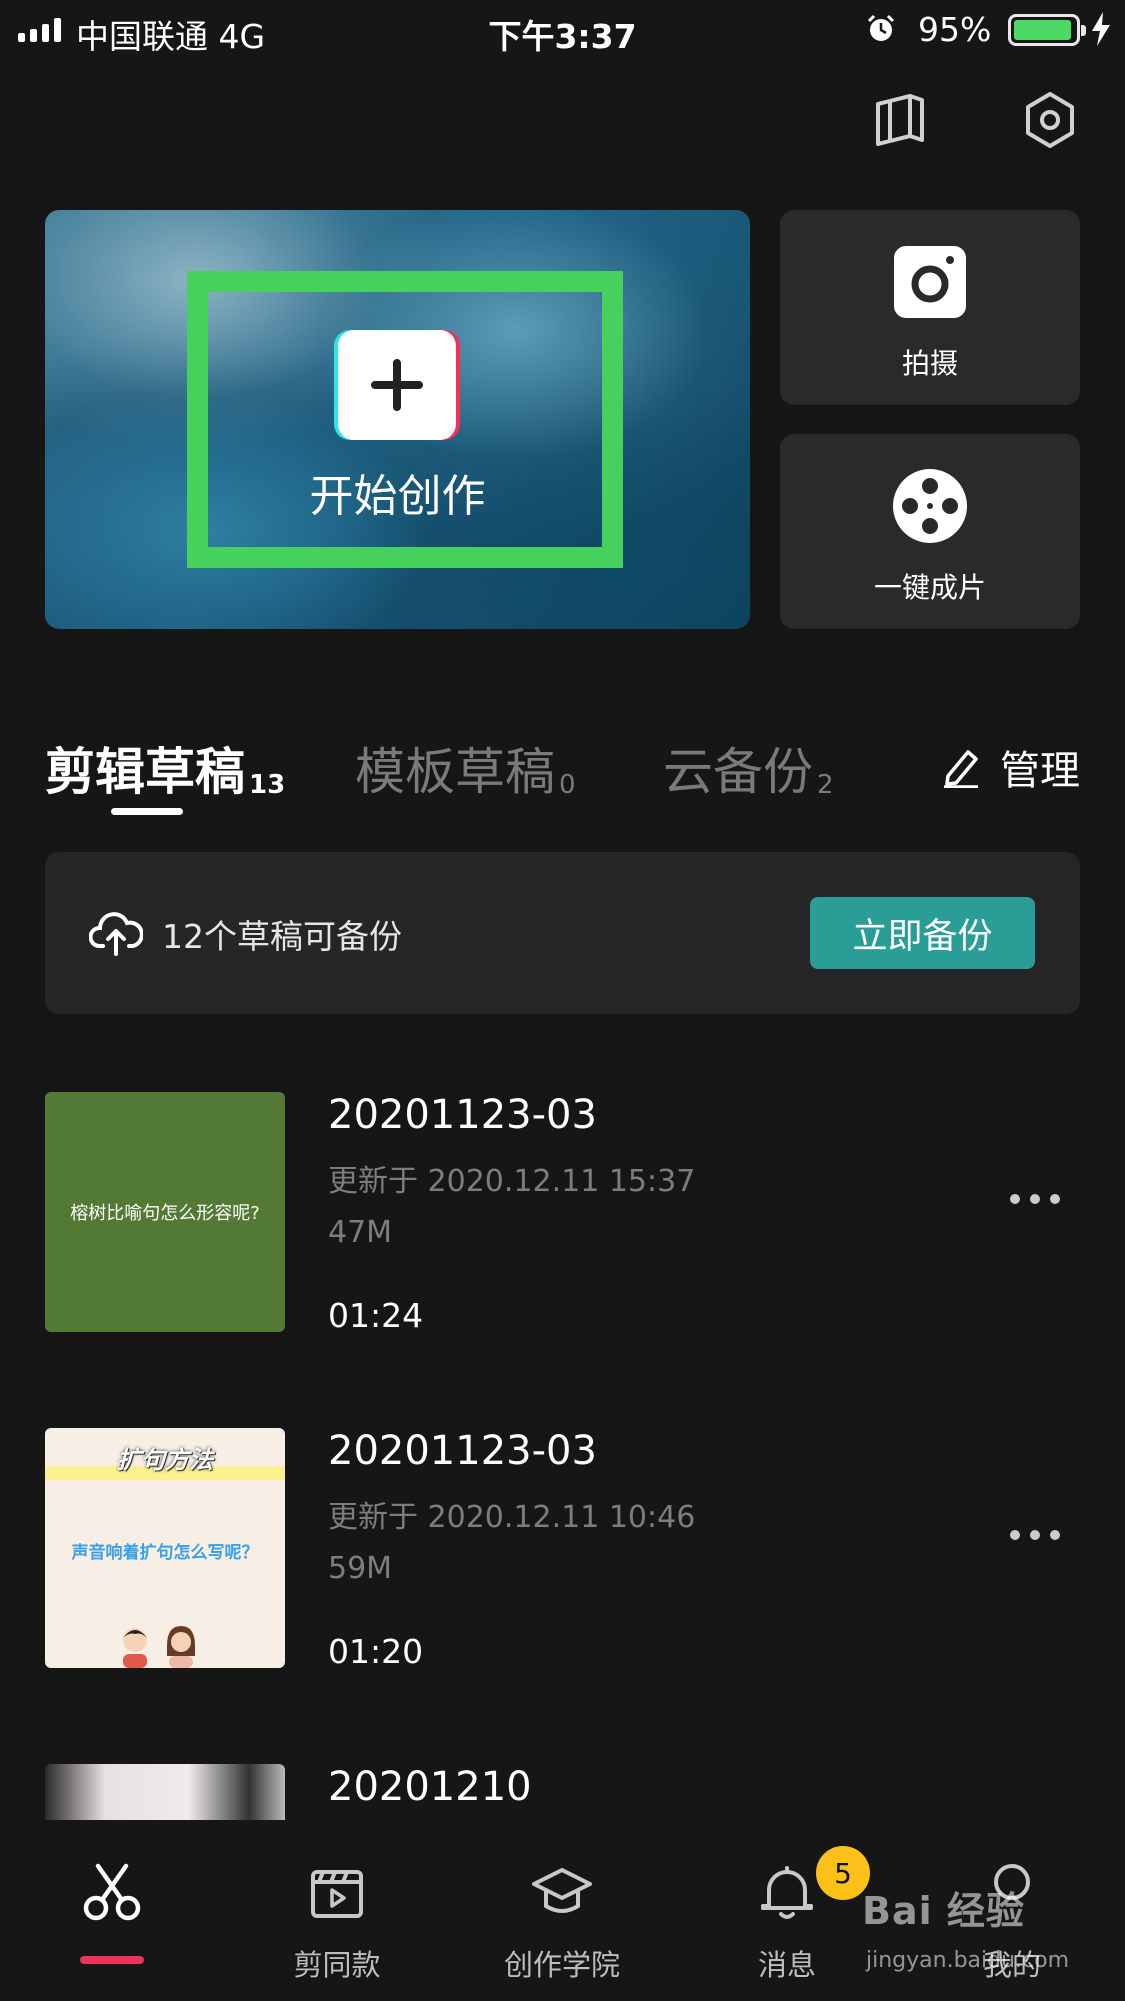 This screenshot has width=1125, height=2001. I want to click on draft-thumbnail: 扩句方法 声音响着扩句怎么写呢？, so click(165, 1548).